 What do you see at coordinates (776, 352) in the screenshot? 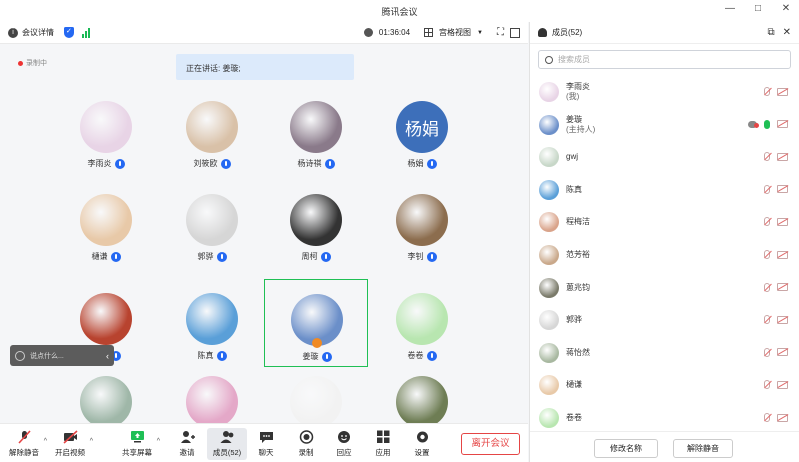
I see `member-controls` at bounding box center [776, 352].